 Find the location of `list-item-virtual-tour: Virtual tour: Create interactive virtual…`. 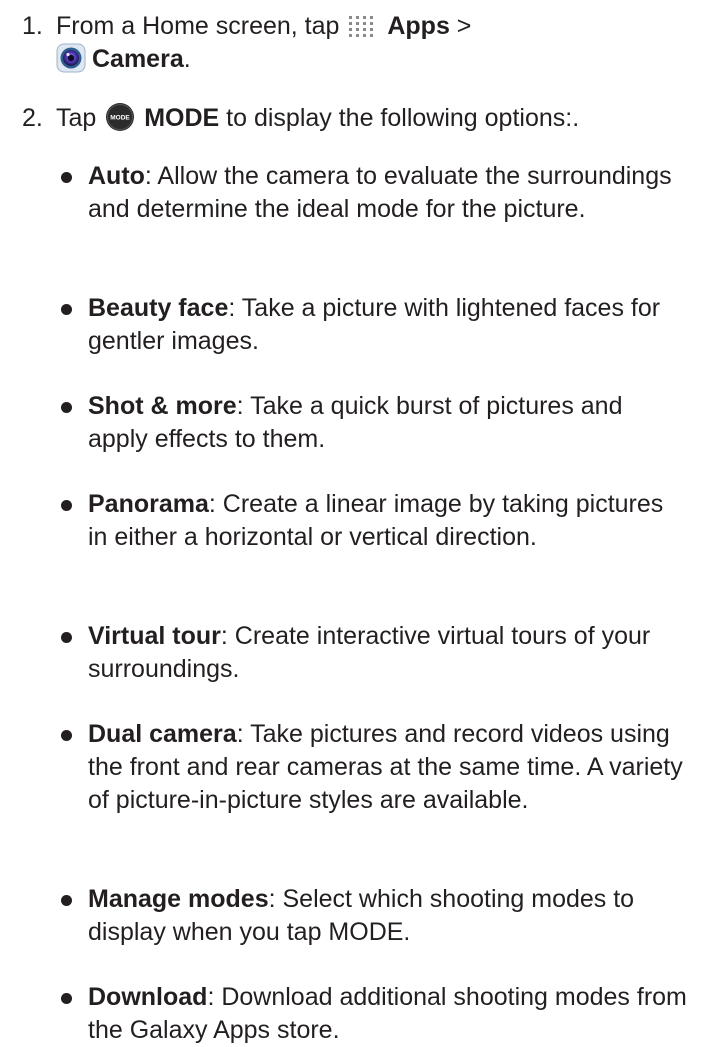

list-item-virtual-tour: Virtual tour: Create interactive virtual… is located at coordinates (351, 653).